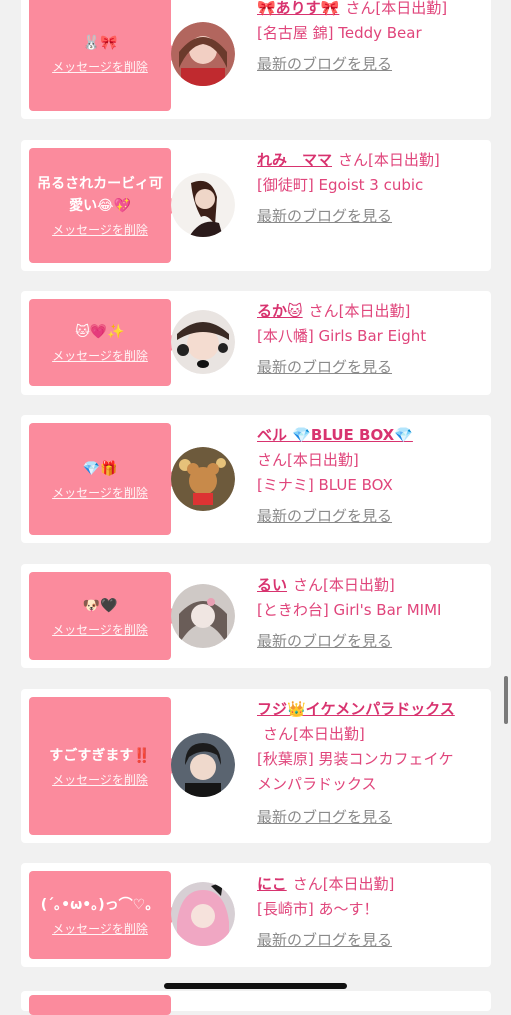  Describe the element at coordinates (272, 585) in the screenshot. I see `cast-name-link: るい` at that location.